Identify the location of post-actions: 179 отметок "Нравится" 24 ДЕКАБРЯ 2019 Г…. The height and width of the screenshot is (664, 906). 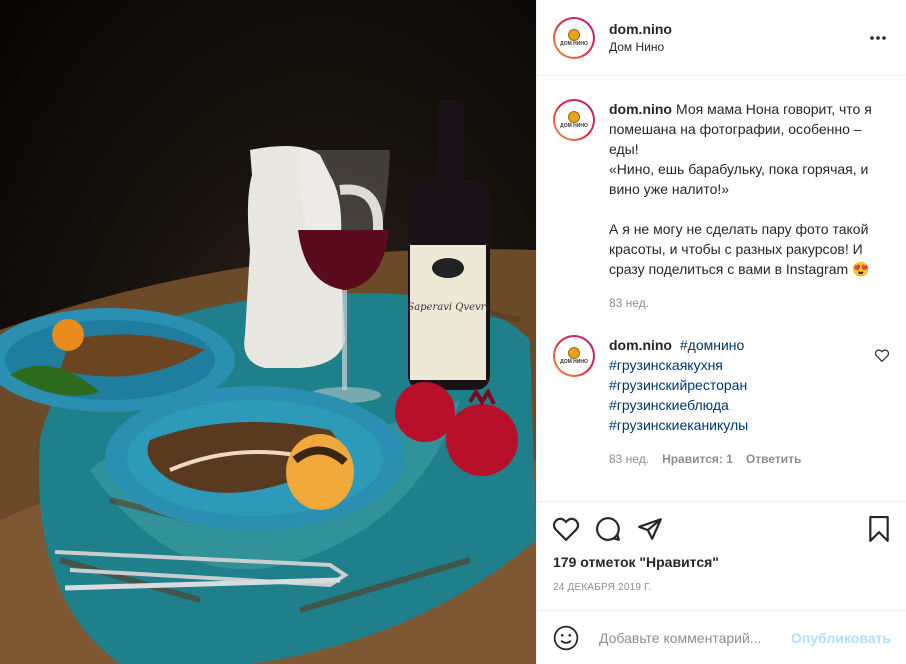
(721, 547).